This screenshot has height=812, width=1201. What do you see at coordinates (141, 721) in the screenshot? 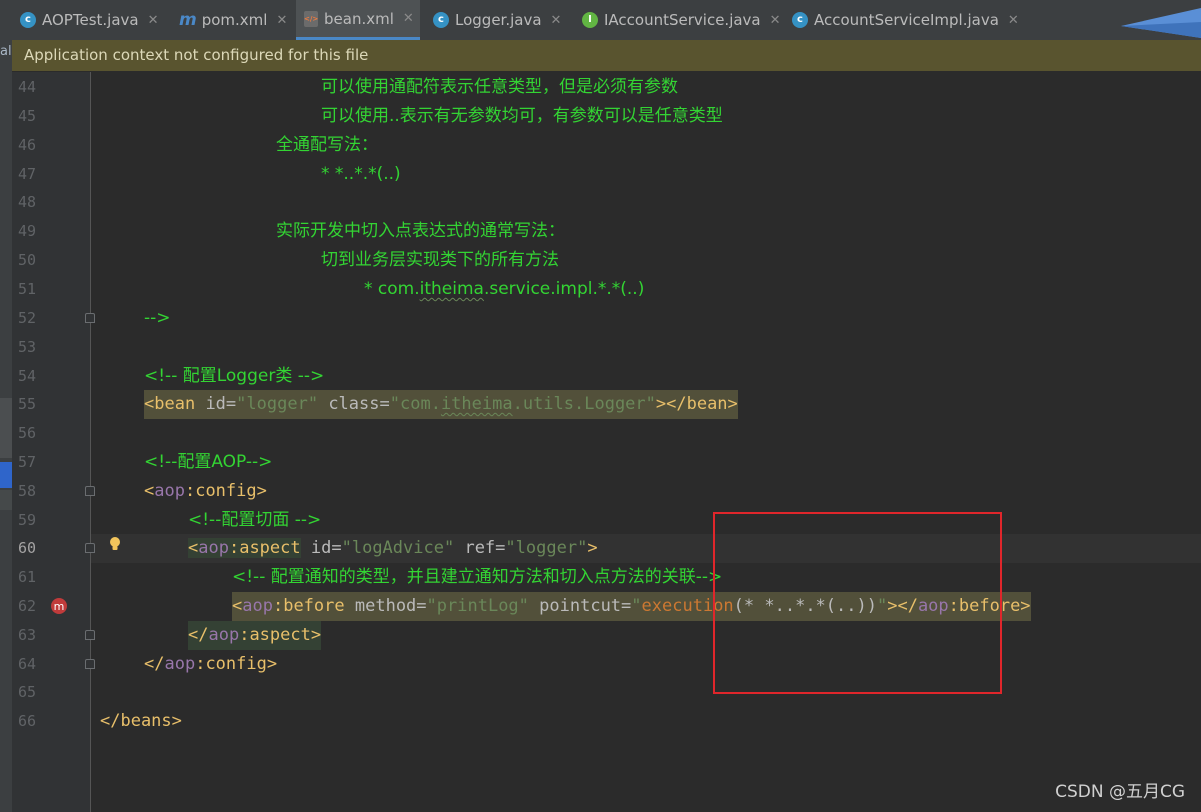
I see `beans-close-tag: </beans>` at bounding box center [141, 721].